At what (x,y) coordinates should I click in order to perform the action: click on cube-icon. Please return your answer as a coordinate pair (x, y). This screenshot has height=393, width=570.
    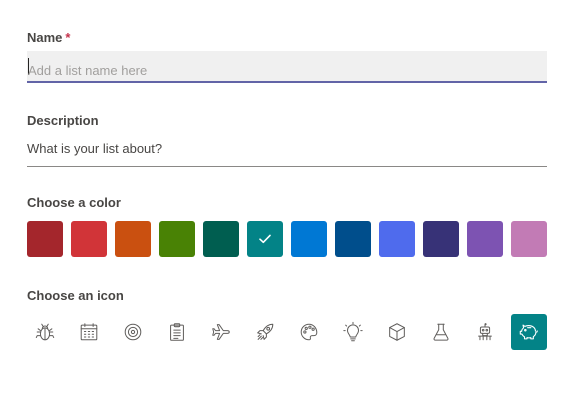
    Looking at the image, I should click on (397, 332).